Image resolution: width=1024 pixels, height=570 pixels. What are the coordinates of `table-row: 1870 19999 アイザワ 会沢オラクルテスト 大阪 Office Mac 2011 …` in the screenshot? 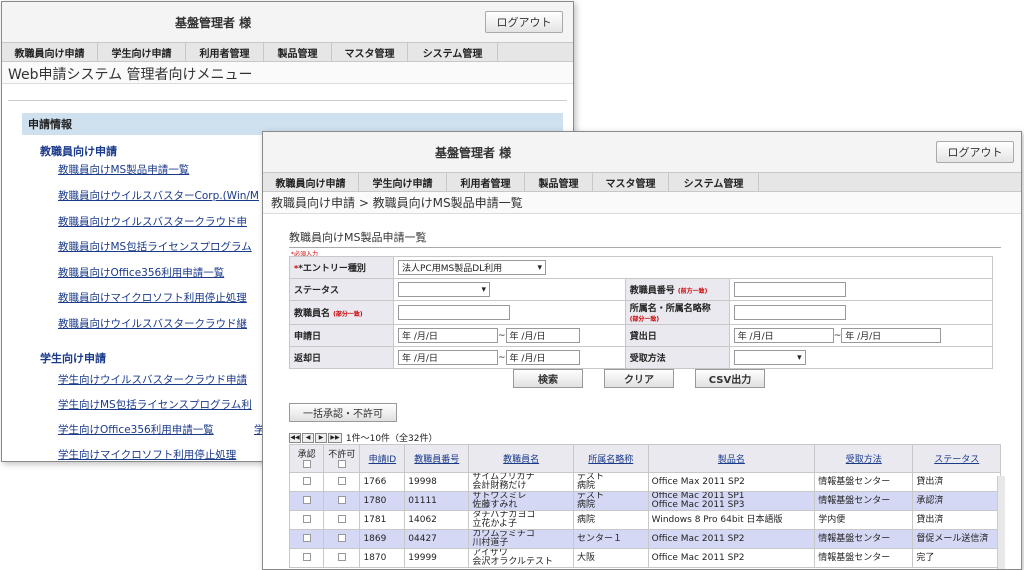 It's located at (644, 558).